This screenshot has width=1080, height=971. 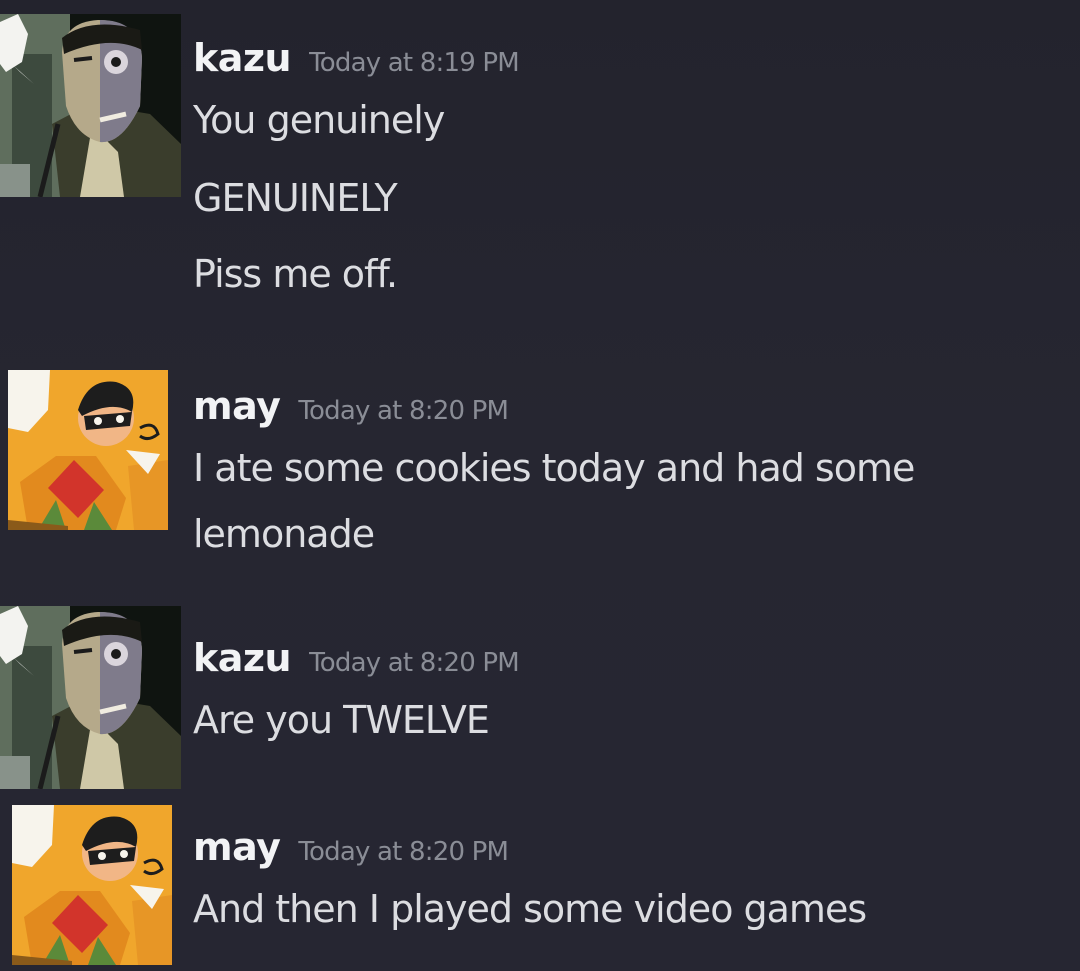 I want to click on message-header: kazu Today at 8:20 PM, so click(x=356, y=658).